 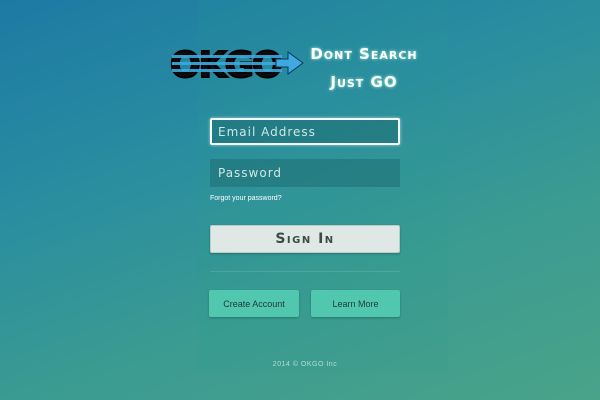 I want to click on logo-wordmark: OKGO, so click(x=226, y=63).